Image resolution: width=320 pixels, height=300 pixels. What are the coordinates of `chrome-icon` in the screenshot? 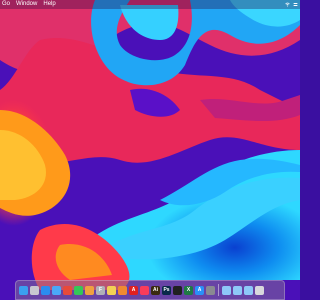 It's located at (67, 290).